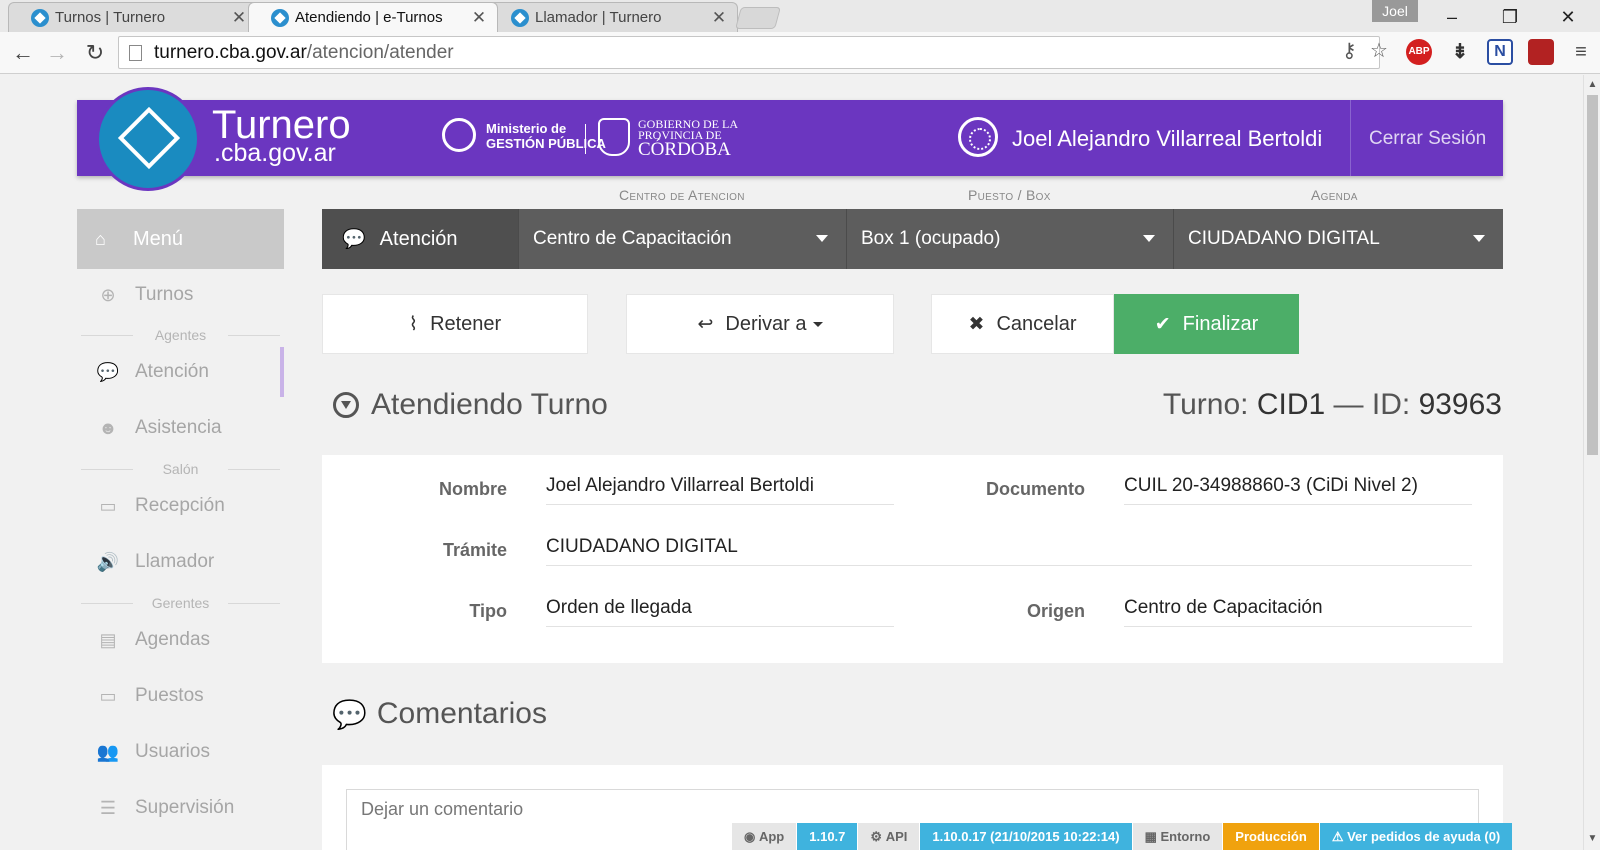 This screenshot has height=850, width=1600. What do you see at coordinates (1205, 404) in the screenshot?
I see `turno-prefix: Turno:` at bounding box center [1205, 404].